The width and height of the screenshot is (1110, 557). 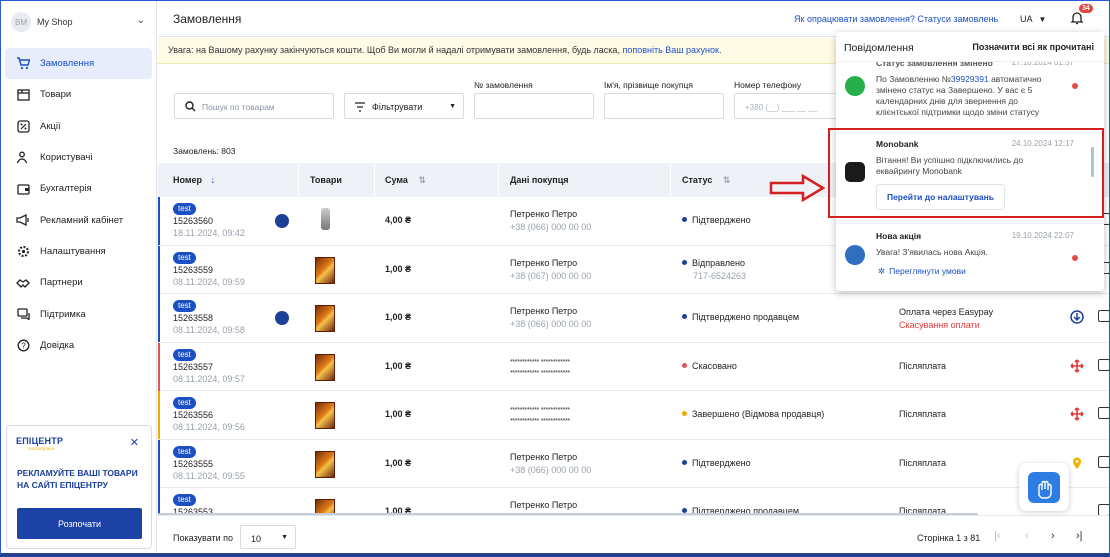 I want to click on column-status: Статус ⇅, so click(x=706, y=180).